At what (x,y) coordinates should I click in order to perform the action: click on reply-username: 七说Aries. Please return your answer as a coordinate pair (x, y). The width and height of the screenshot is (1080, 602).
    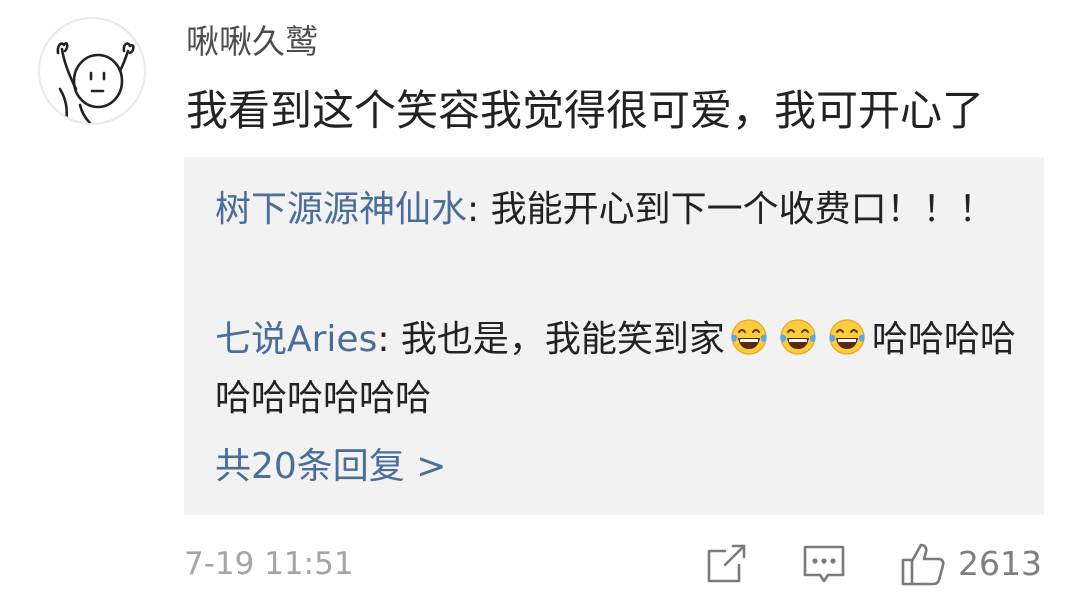
    Looking at the image, I should click on (296, 339).